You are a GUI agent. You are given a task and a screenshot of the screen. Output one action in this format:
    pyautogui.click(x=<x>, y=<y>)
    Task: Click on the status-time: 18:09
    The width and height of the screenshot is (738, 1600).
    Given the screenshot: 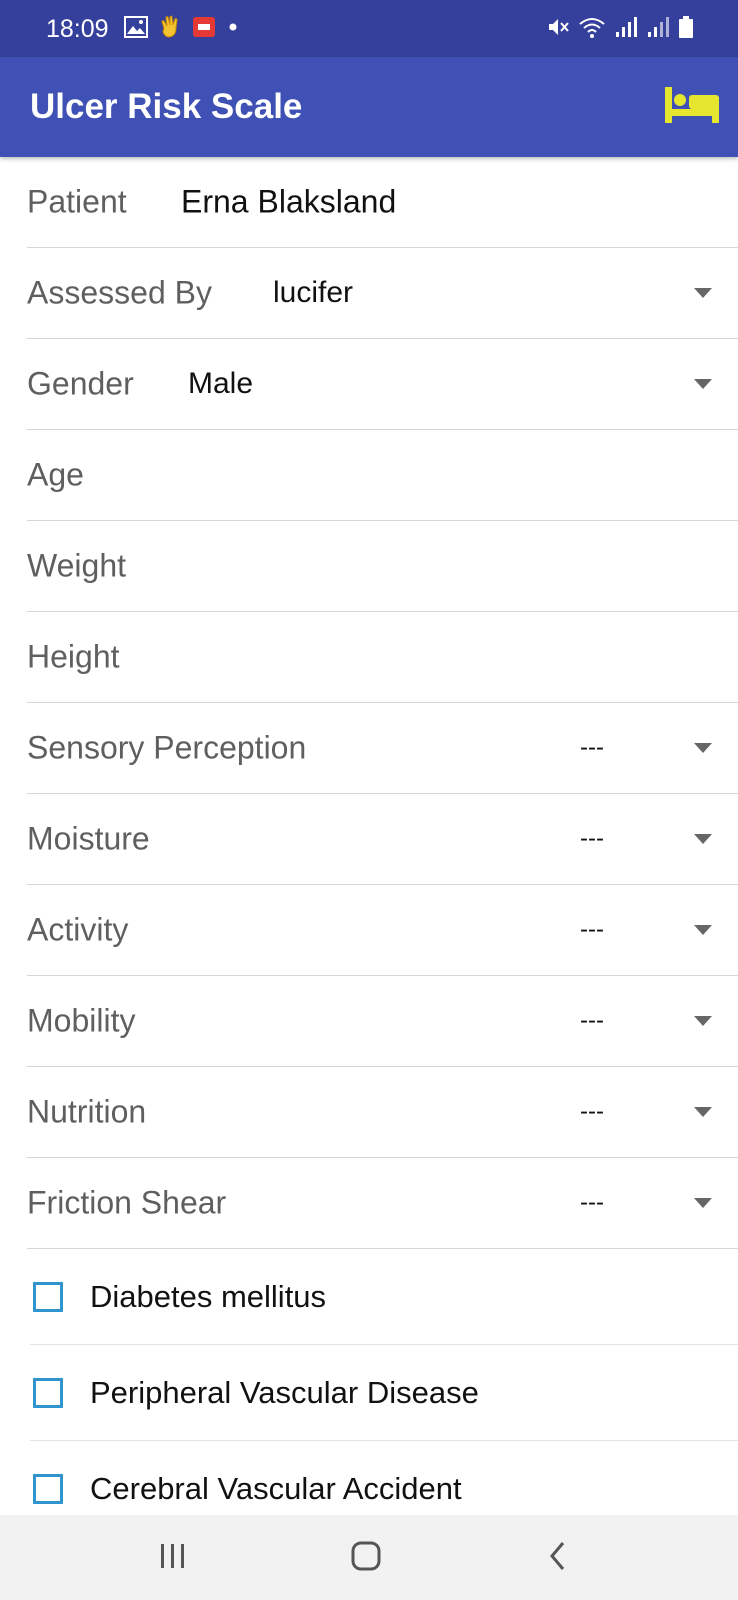 What is the action you would take?
    pyautogui.click(x=77, y=29)
    